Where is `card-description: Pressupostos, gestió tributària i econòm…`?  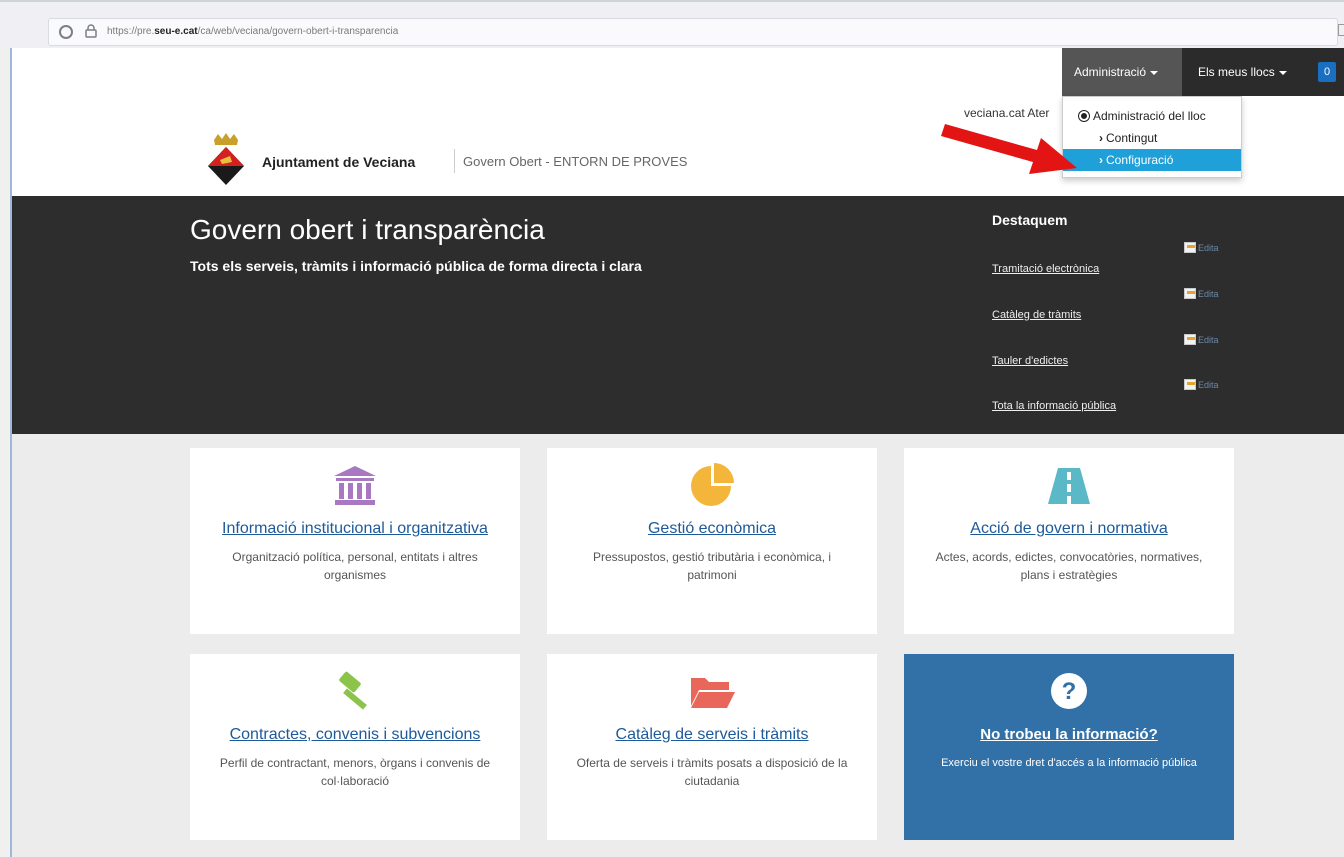
card-description: Pressupostos, gestió tributària i econòm… is located at coordinates (712, 566).